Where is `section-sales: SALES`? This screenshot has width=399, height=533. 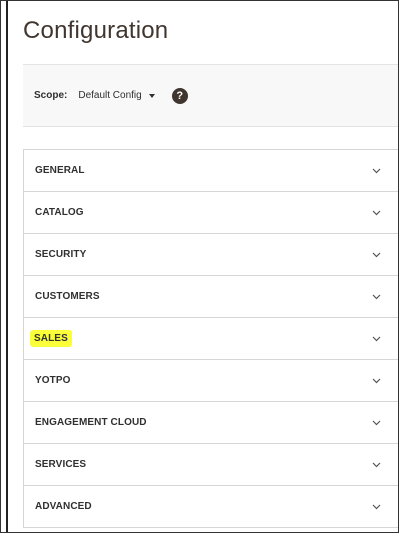
section-sales: SALES is located at coordinates (211, 339).